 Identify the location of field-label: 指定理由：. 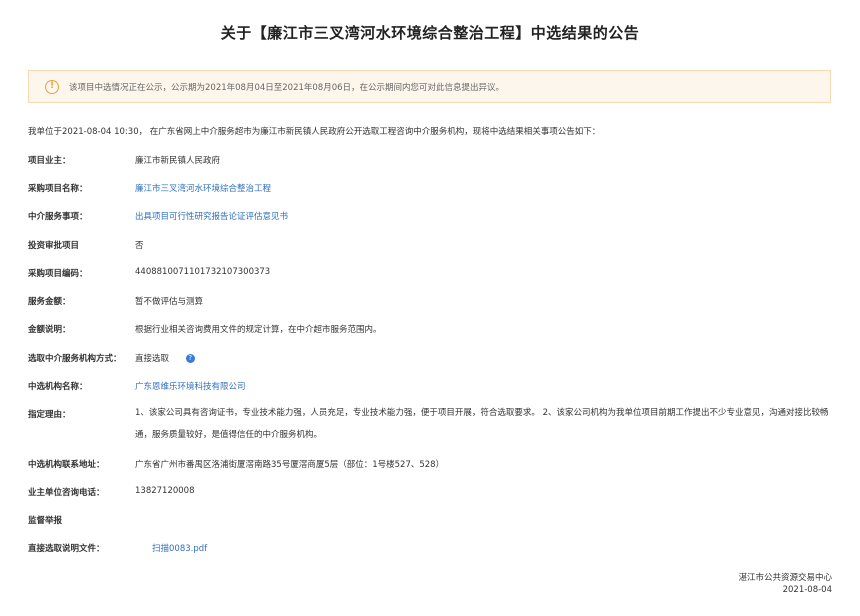
(49, 415).